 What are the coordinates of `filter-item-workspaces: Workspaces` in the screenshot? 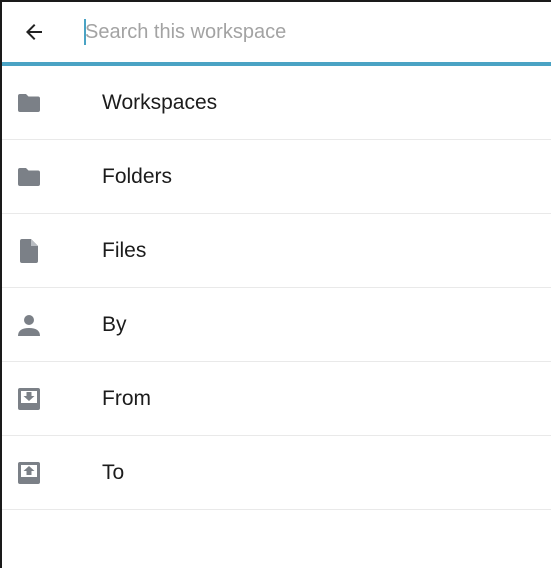 It's located at (276, 103).